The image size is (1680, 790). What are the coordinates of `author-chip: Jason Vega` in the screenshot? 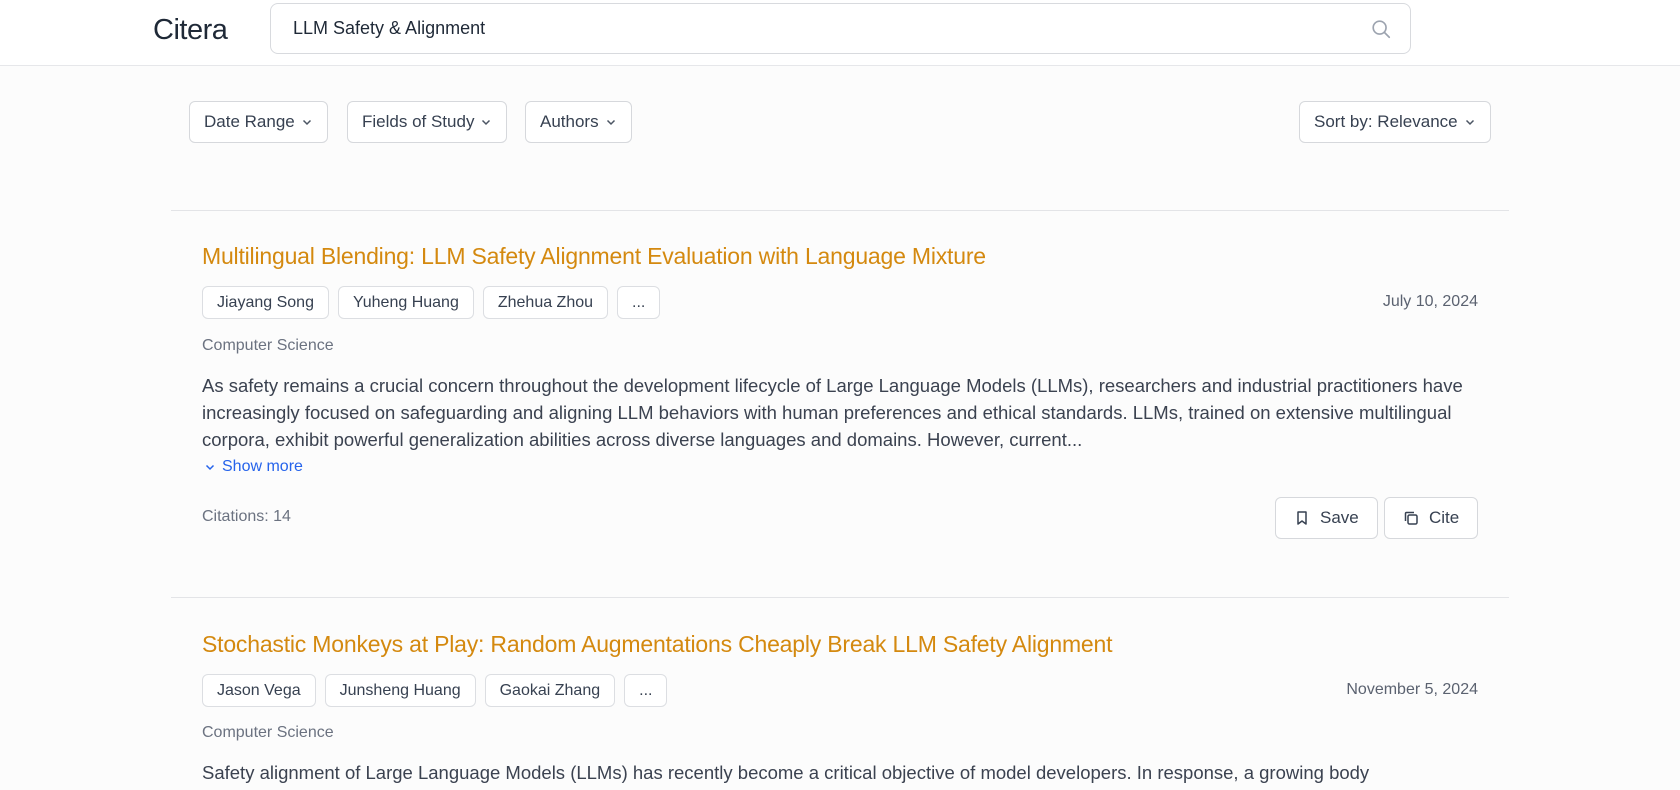 It's located at (259, 690).